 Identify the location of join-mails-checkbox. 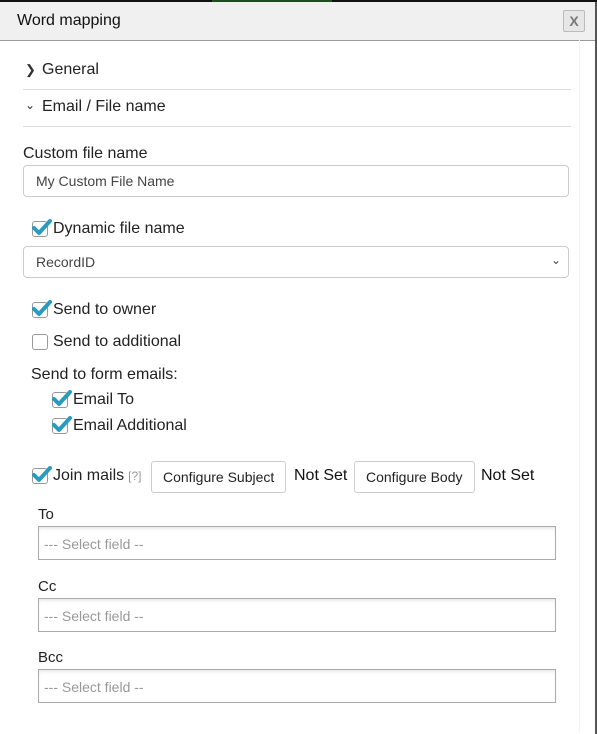
(42, 475).